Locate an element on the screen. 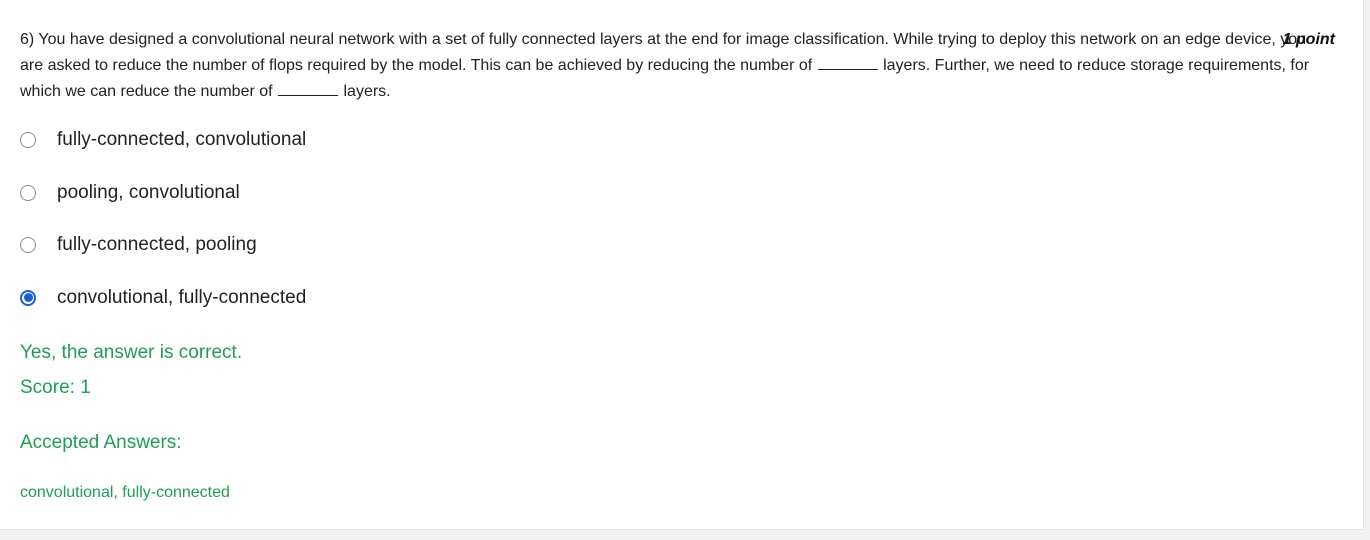 The width and height of the screenshot is (1370, 540). option-1: fully-connected, convolutional is located at coordinates (163, 140).